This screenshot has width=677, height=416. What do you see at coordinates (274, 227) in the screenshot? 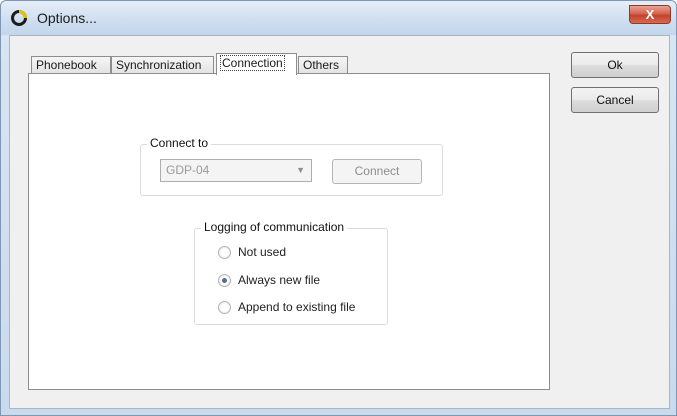
I see `logging-group-label: Logging of communication` at bounding box center [274, 227].